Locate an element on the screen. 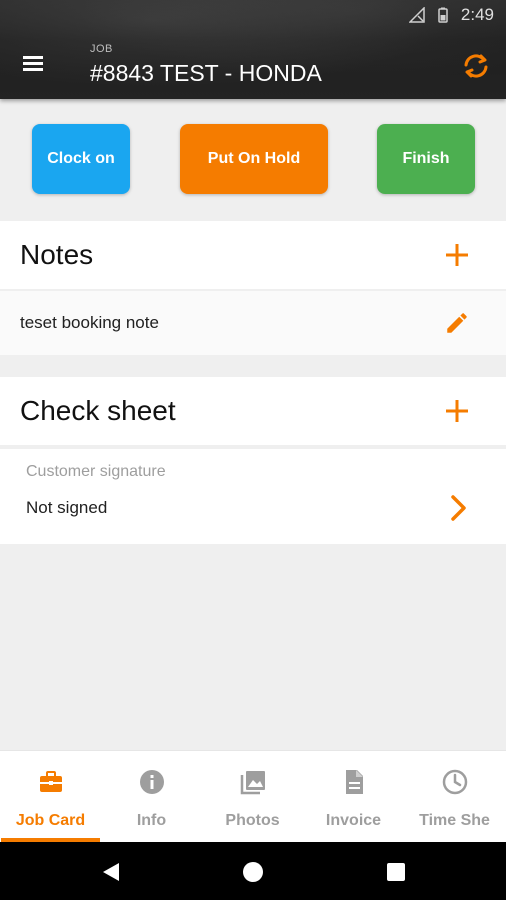  recents-icon is located at coordinates (396, 872).